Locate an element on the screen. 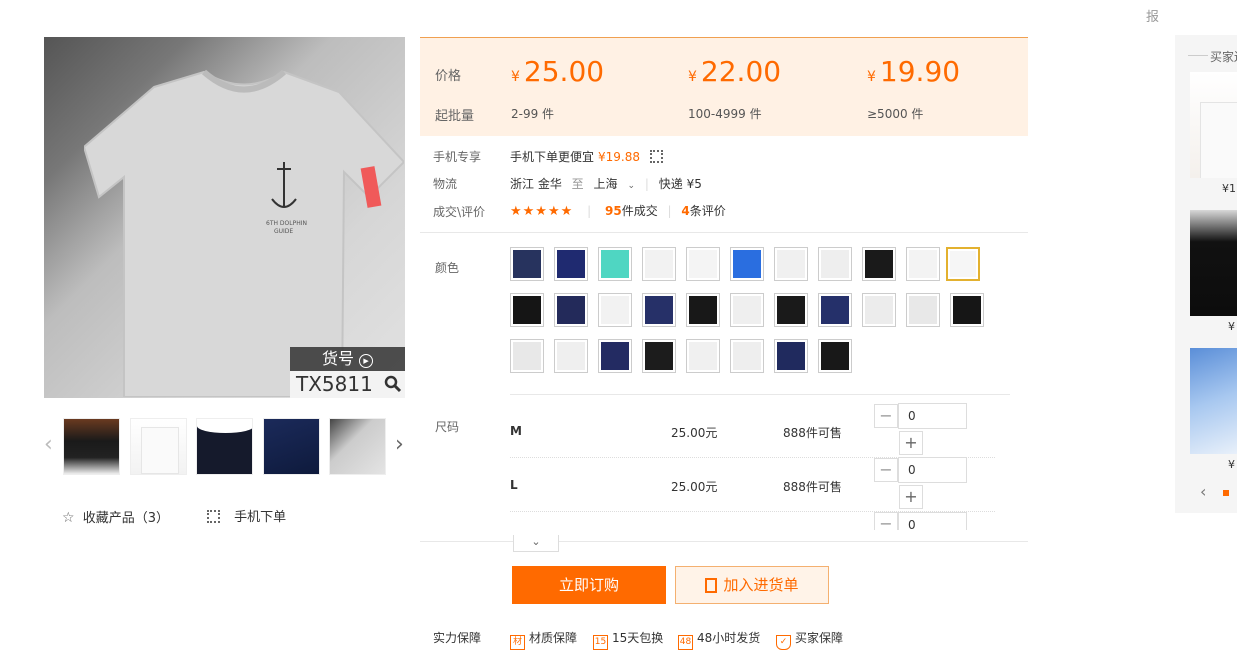  sku-tag: 货号 ▶ is located at coordinates (347, 359).